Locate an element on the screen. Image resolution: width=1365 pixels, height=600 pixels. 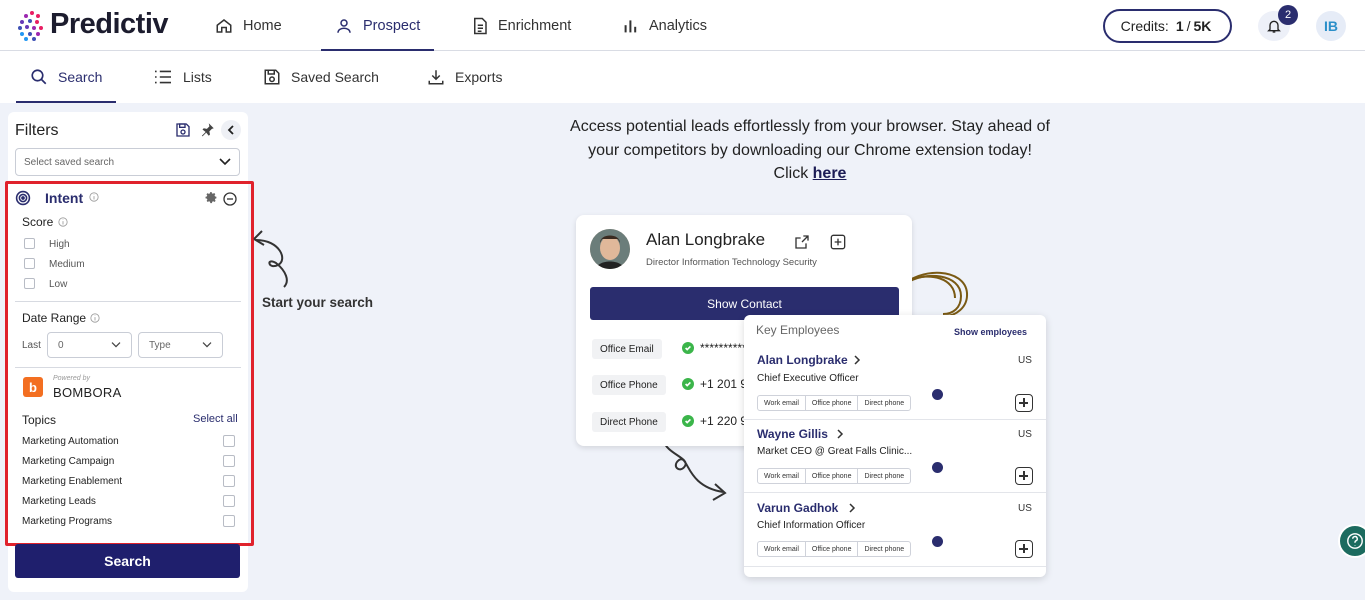
last-label: Last is located at coordinates (31, 345).